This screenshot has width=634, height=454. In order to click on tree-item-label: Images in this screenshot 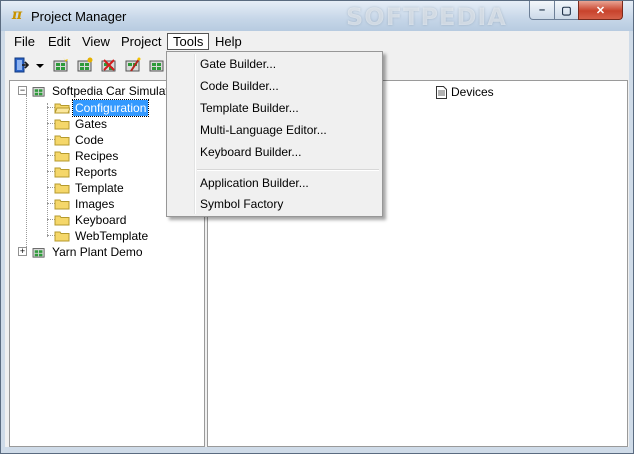, I will do `click(95, 203)`.